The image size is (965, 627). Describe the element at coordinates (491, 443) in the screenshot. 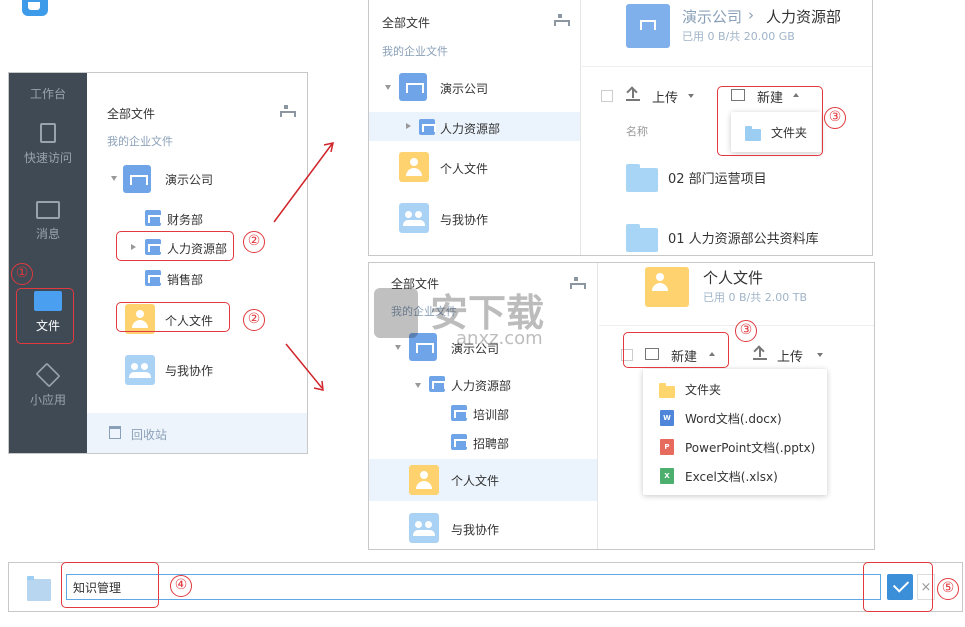

I see `tree-item-recruit: 招聘部` at that location.